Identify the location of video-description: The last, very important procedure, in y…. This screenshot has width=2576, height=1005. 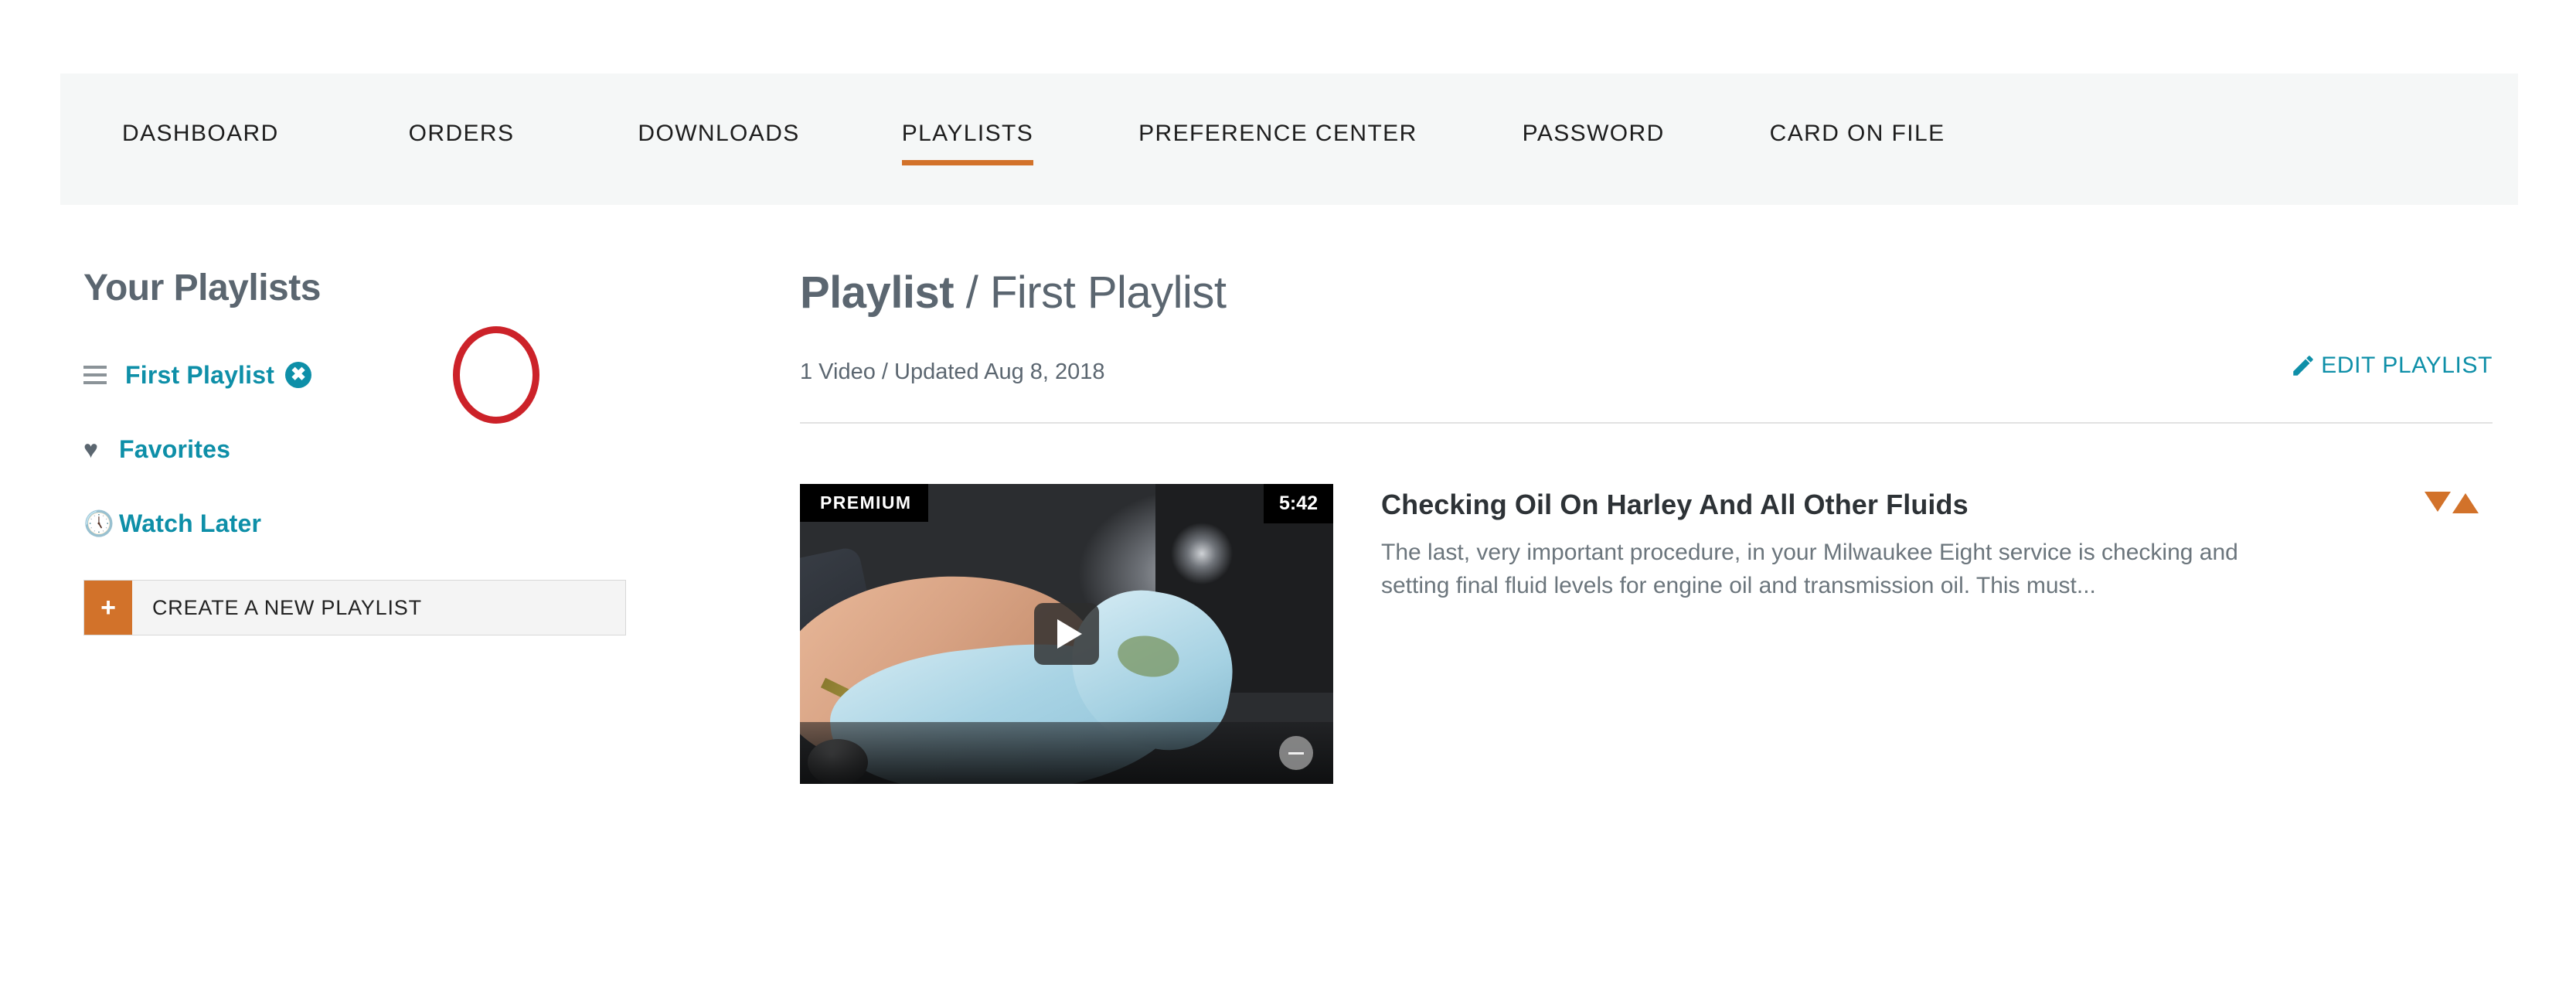
(1810, 569).